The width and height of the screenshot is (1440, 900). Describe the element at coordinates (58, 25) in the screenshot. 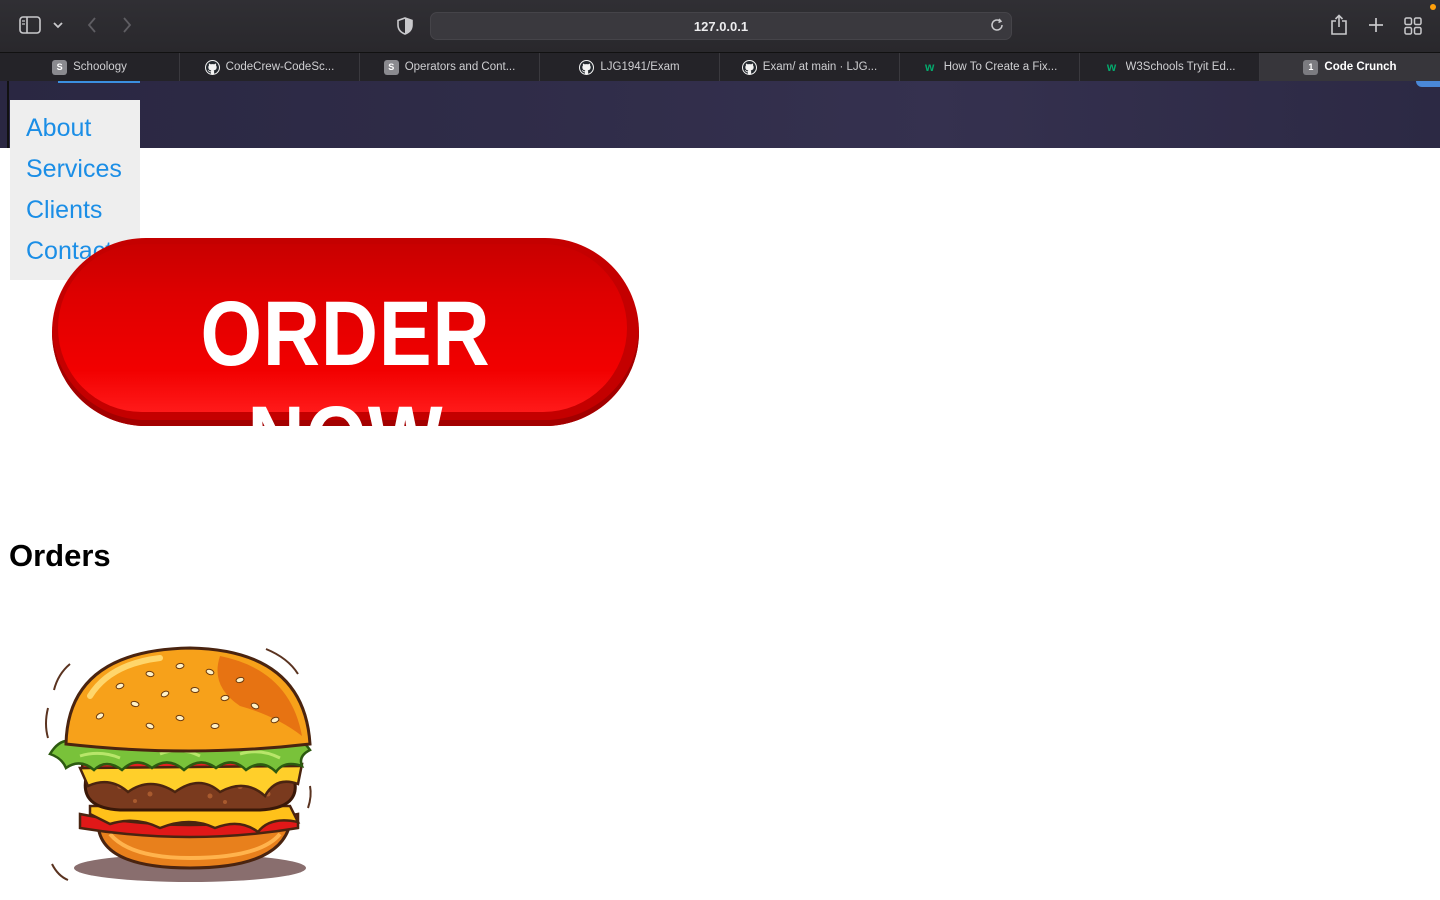

I see `chevron-down-icon` at that location.